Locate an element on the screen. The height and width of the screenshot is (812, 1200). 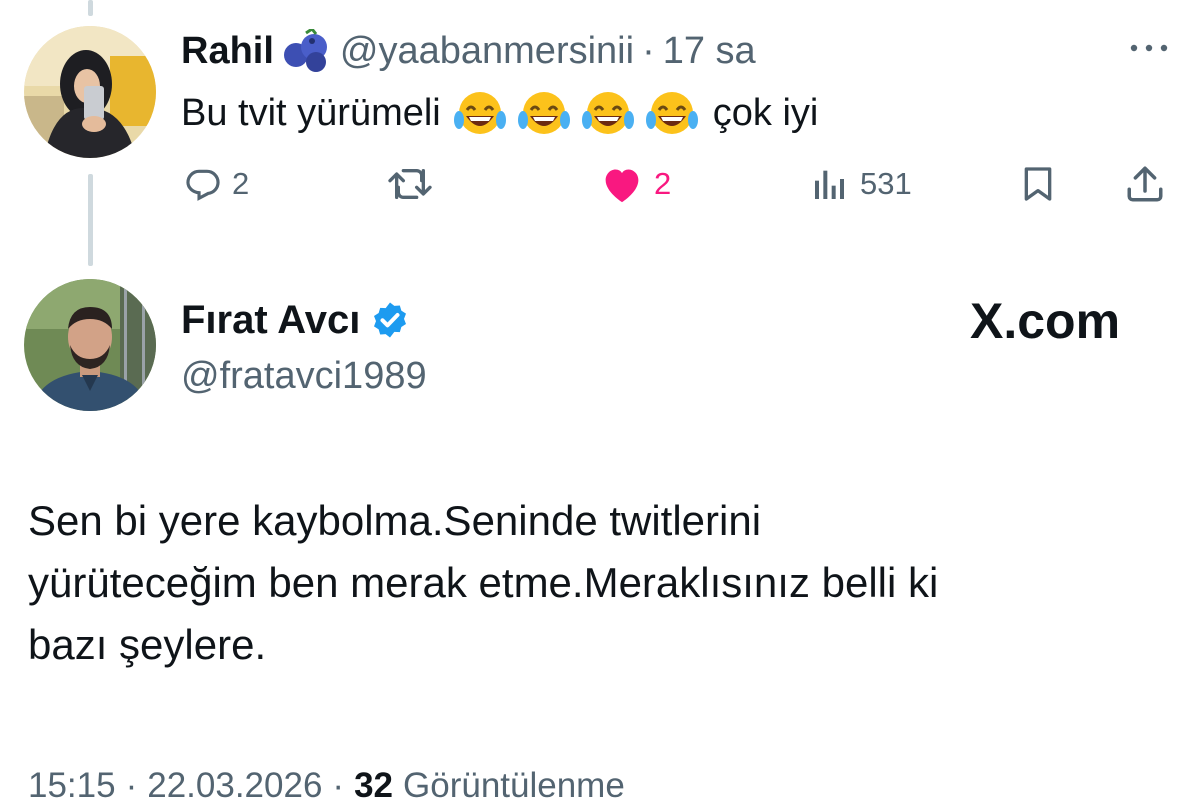
reply-author-name: Rahil is located at coordinates (227, 51).